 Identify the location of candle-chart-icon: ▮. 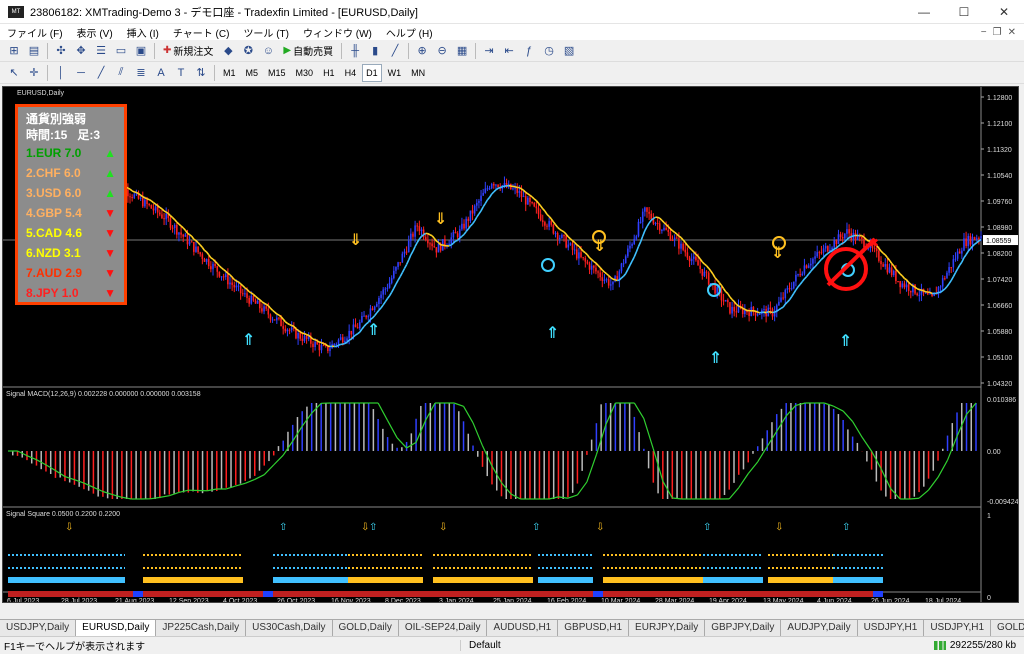
(375, 51).